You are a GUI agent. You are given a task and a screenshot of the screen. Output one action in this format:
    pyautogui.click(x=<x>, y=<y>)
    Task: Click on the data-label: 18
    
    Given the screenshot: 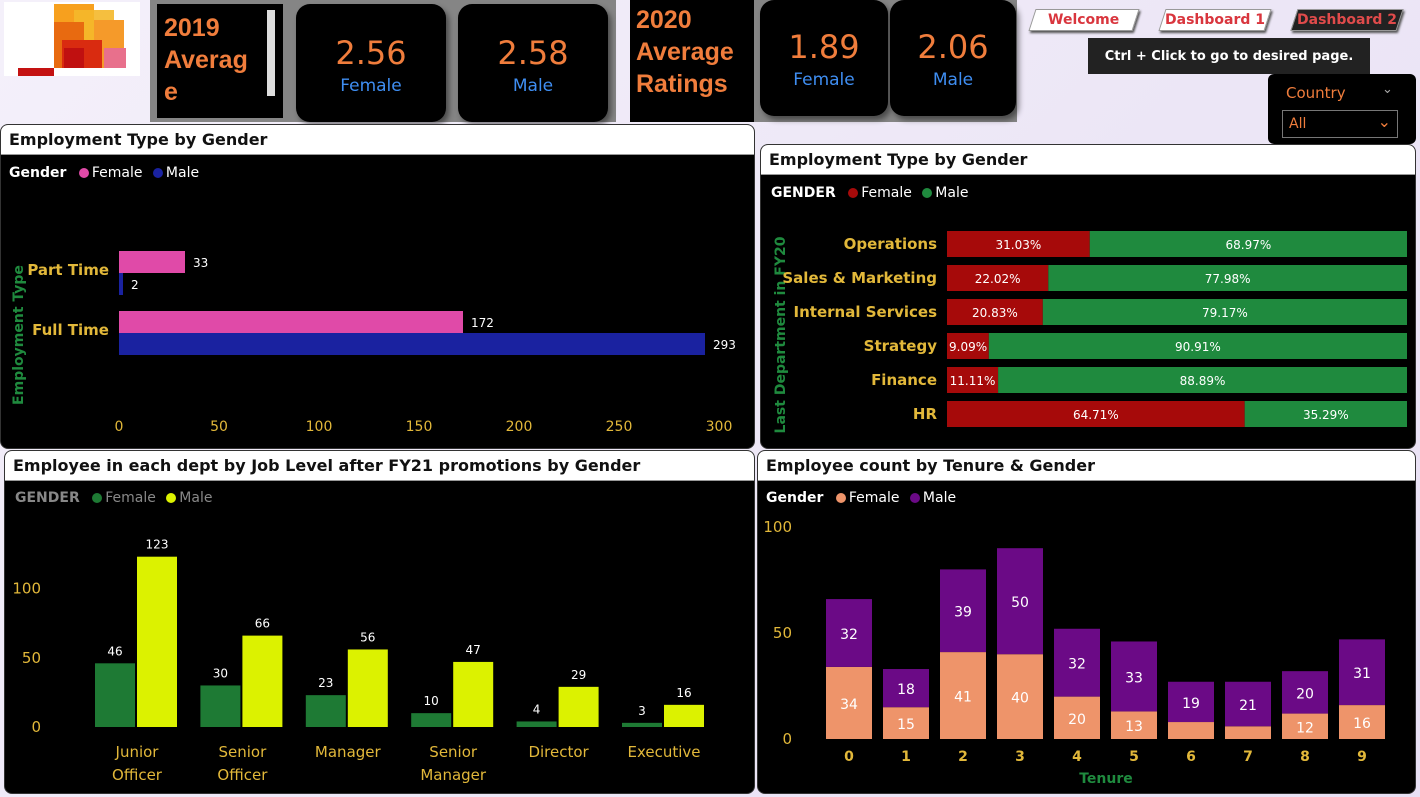 What is the action you would take?
    pyautogui.click(x=906, y=690)
    